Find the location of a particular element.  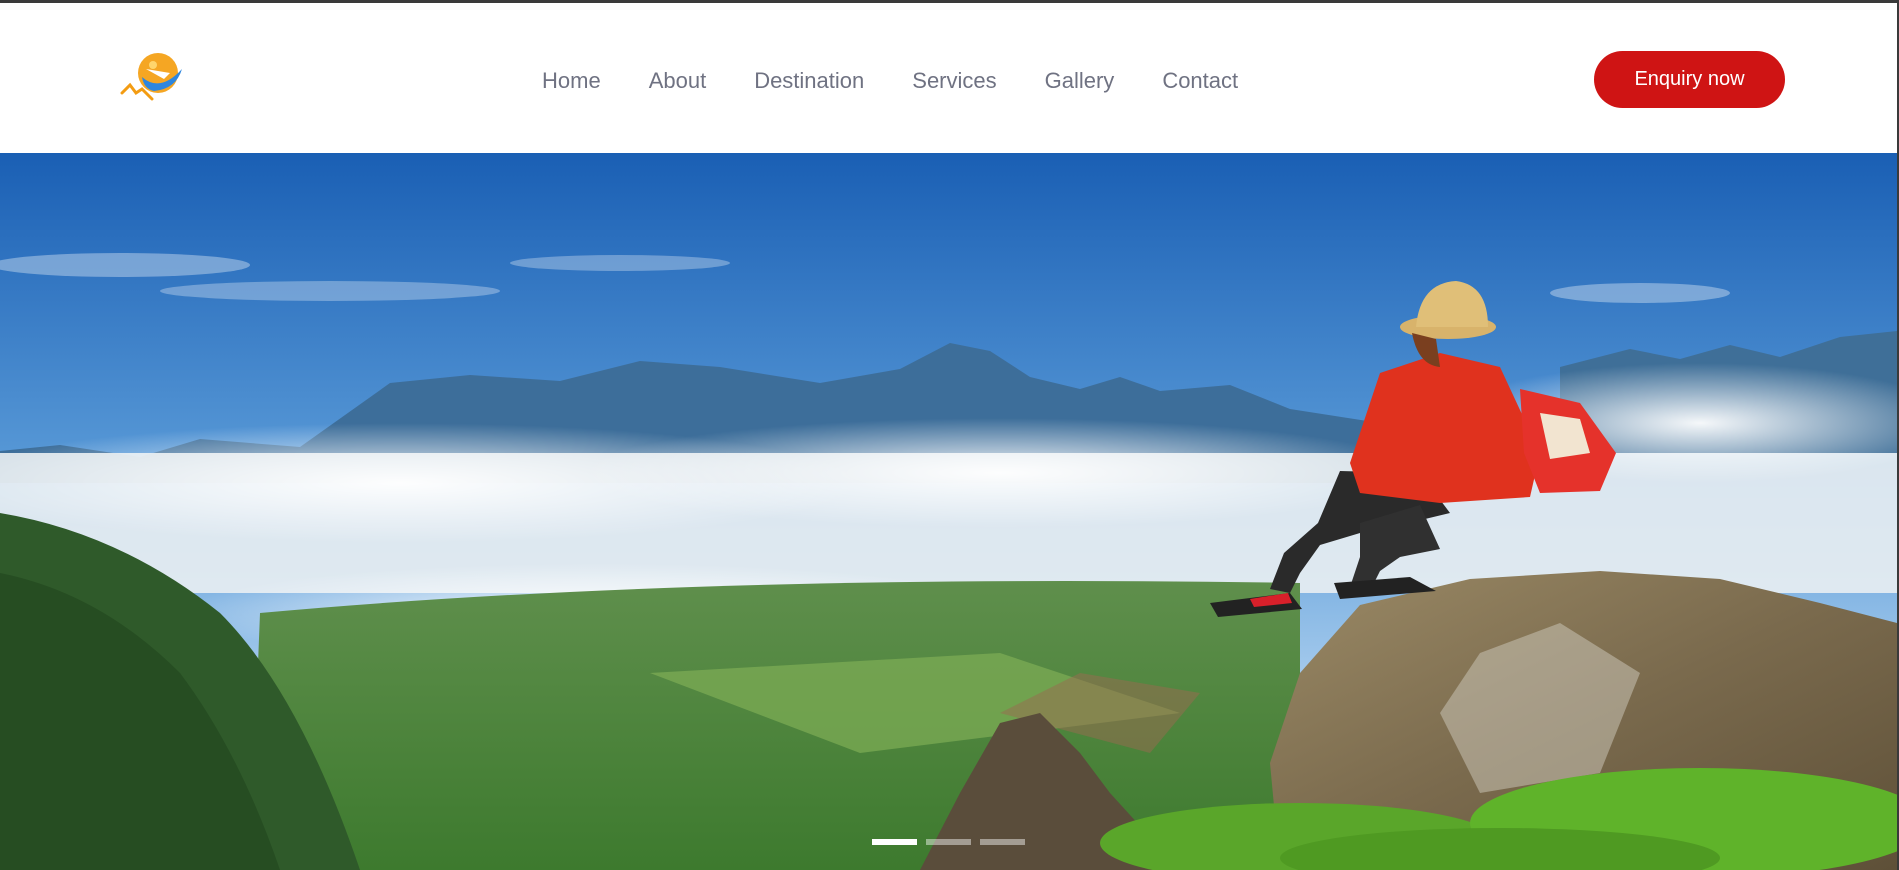

nav-link-home: Home is located at coordinates (571, 81).